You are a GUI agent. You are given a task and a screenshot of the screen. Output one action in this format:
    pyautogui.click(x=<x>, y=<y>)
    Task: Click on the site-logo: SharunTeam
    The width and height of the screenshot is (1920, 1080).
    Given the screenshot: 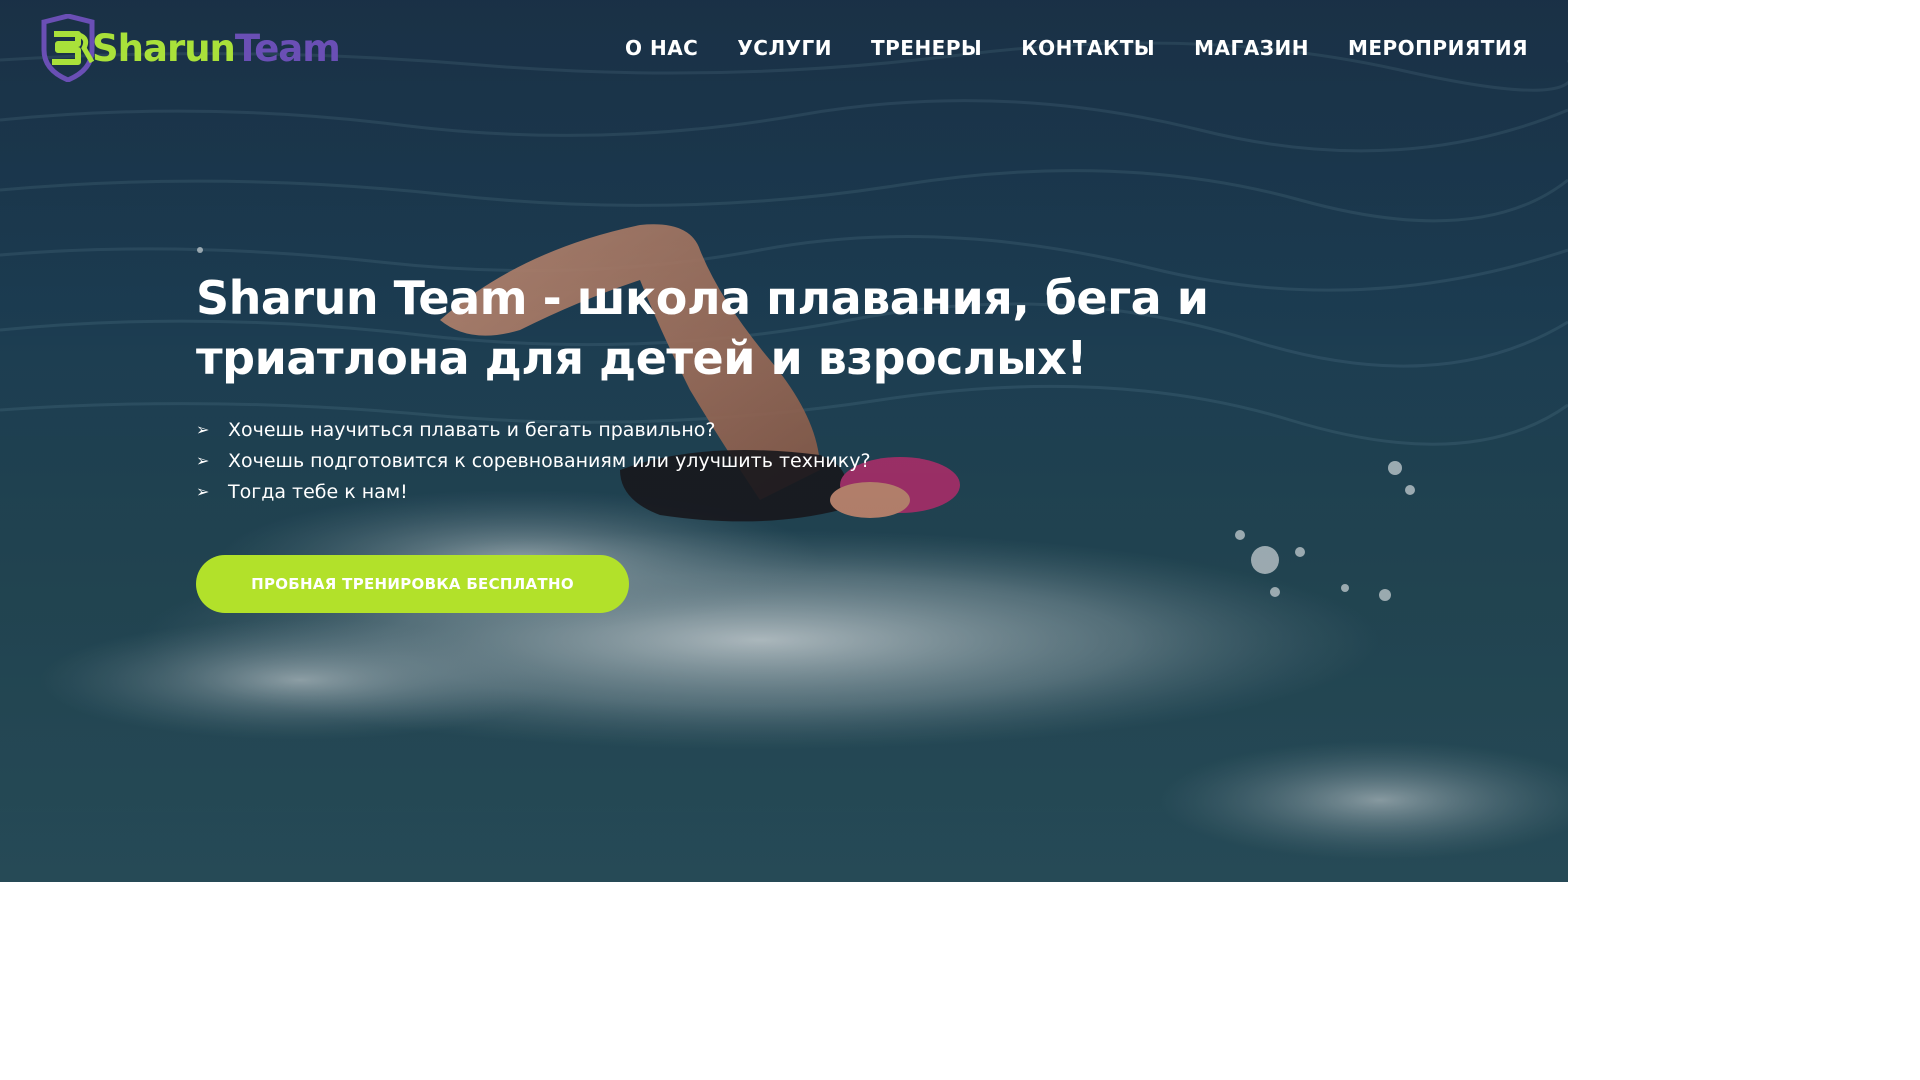 What is the action you would take?
    pyautogui.click(x=189, y=48)
    